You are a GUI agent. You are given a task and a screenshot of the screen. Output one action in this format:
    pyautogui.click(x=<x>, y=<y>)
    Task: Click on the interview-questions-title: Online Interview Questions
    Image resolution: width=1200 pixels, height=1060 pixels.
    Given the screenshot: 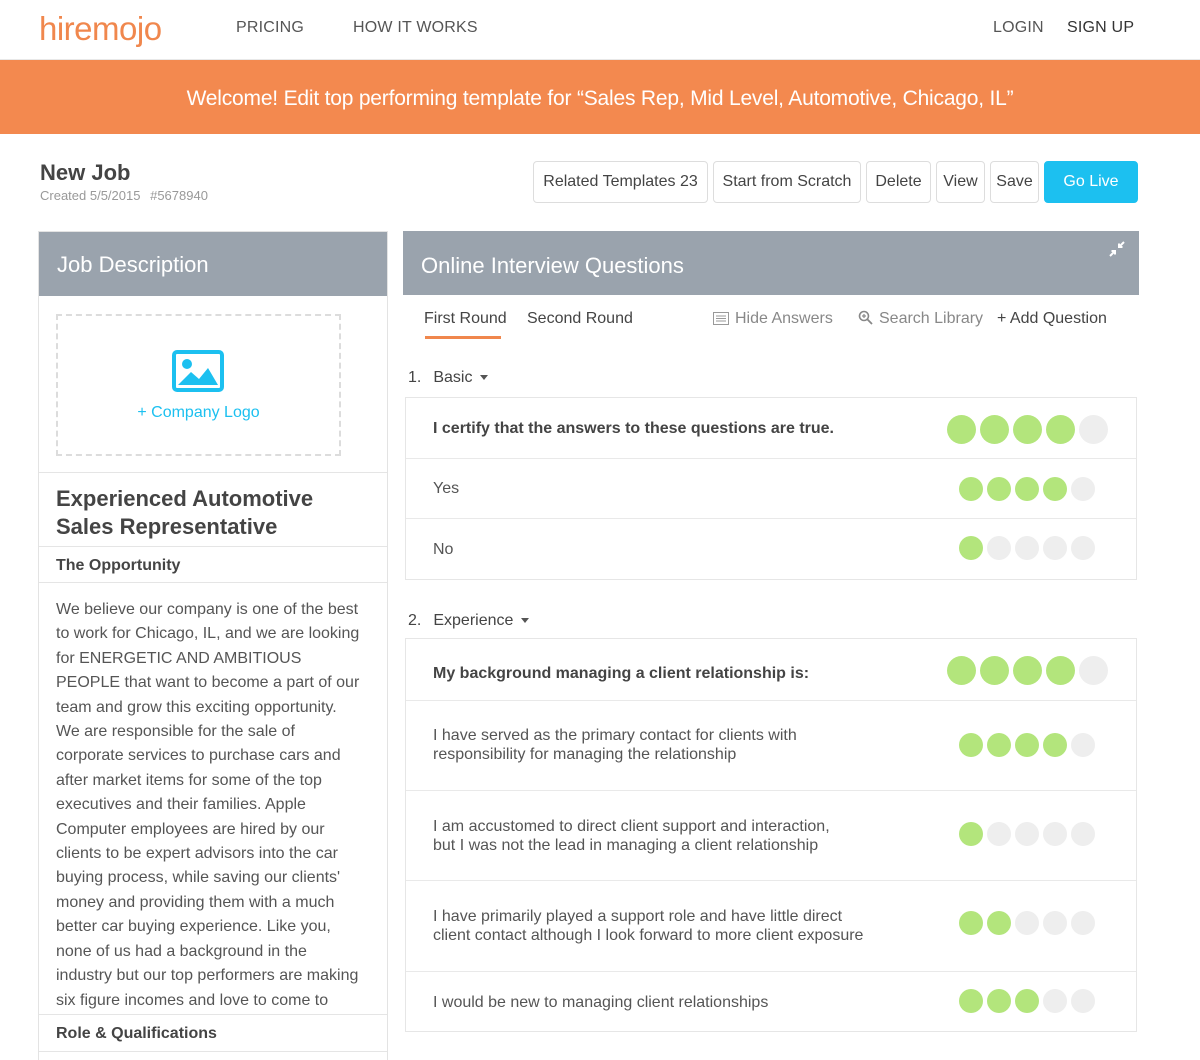 What is the action you would take?
    pyautogui.click(x=552, y=265)
    